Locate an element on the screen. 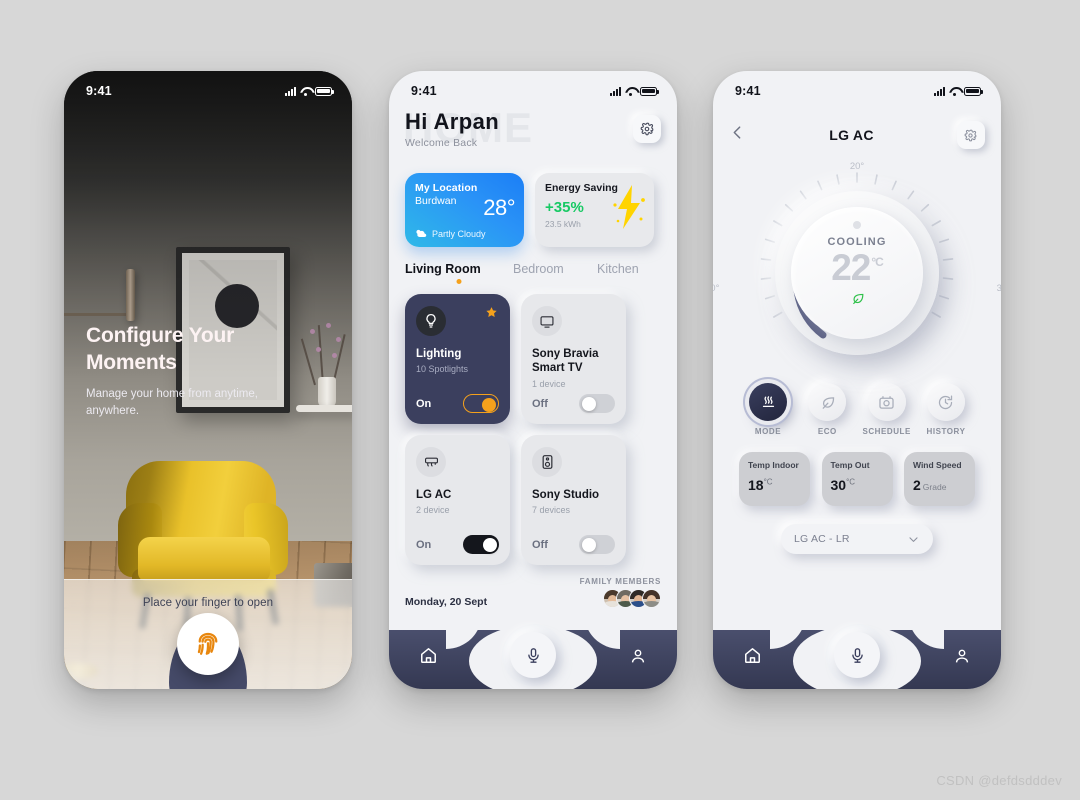 Image resolution: width=1080 pixels, height=800 pixels. favorite-star-icon is located at coordinates (491, 315).